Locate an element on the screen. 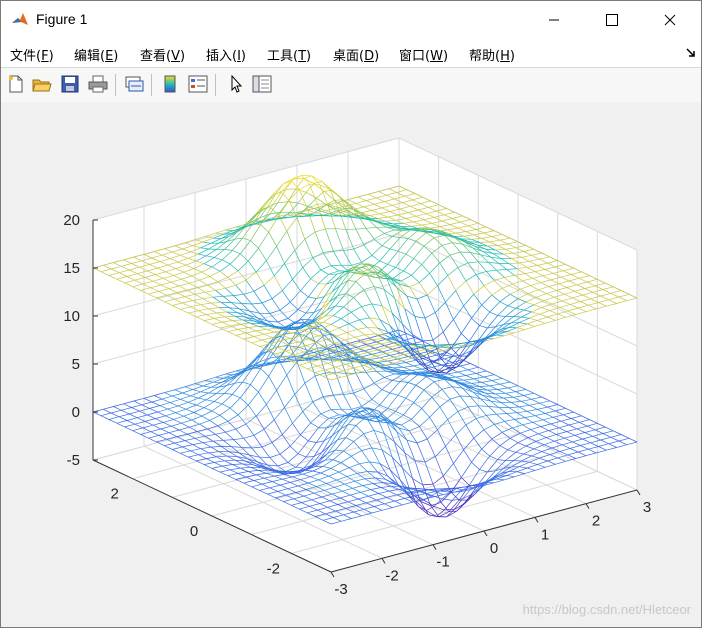  colorbar-icon is located at coordinates (170, 84).